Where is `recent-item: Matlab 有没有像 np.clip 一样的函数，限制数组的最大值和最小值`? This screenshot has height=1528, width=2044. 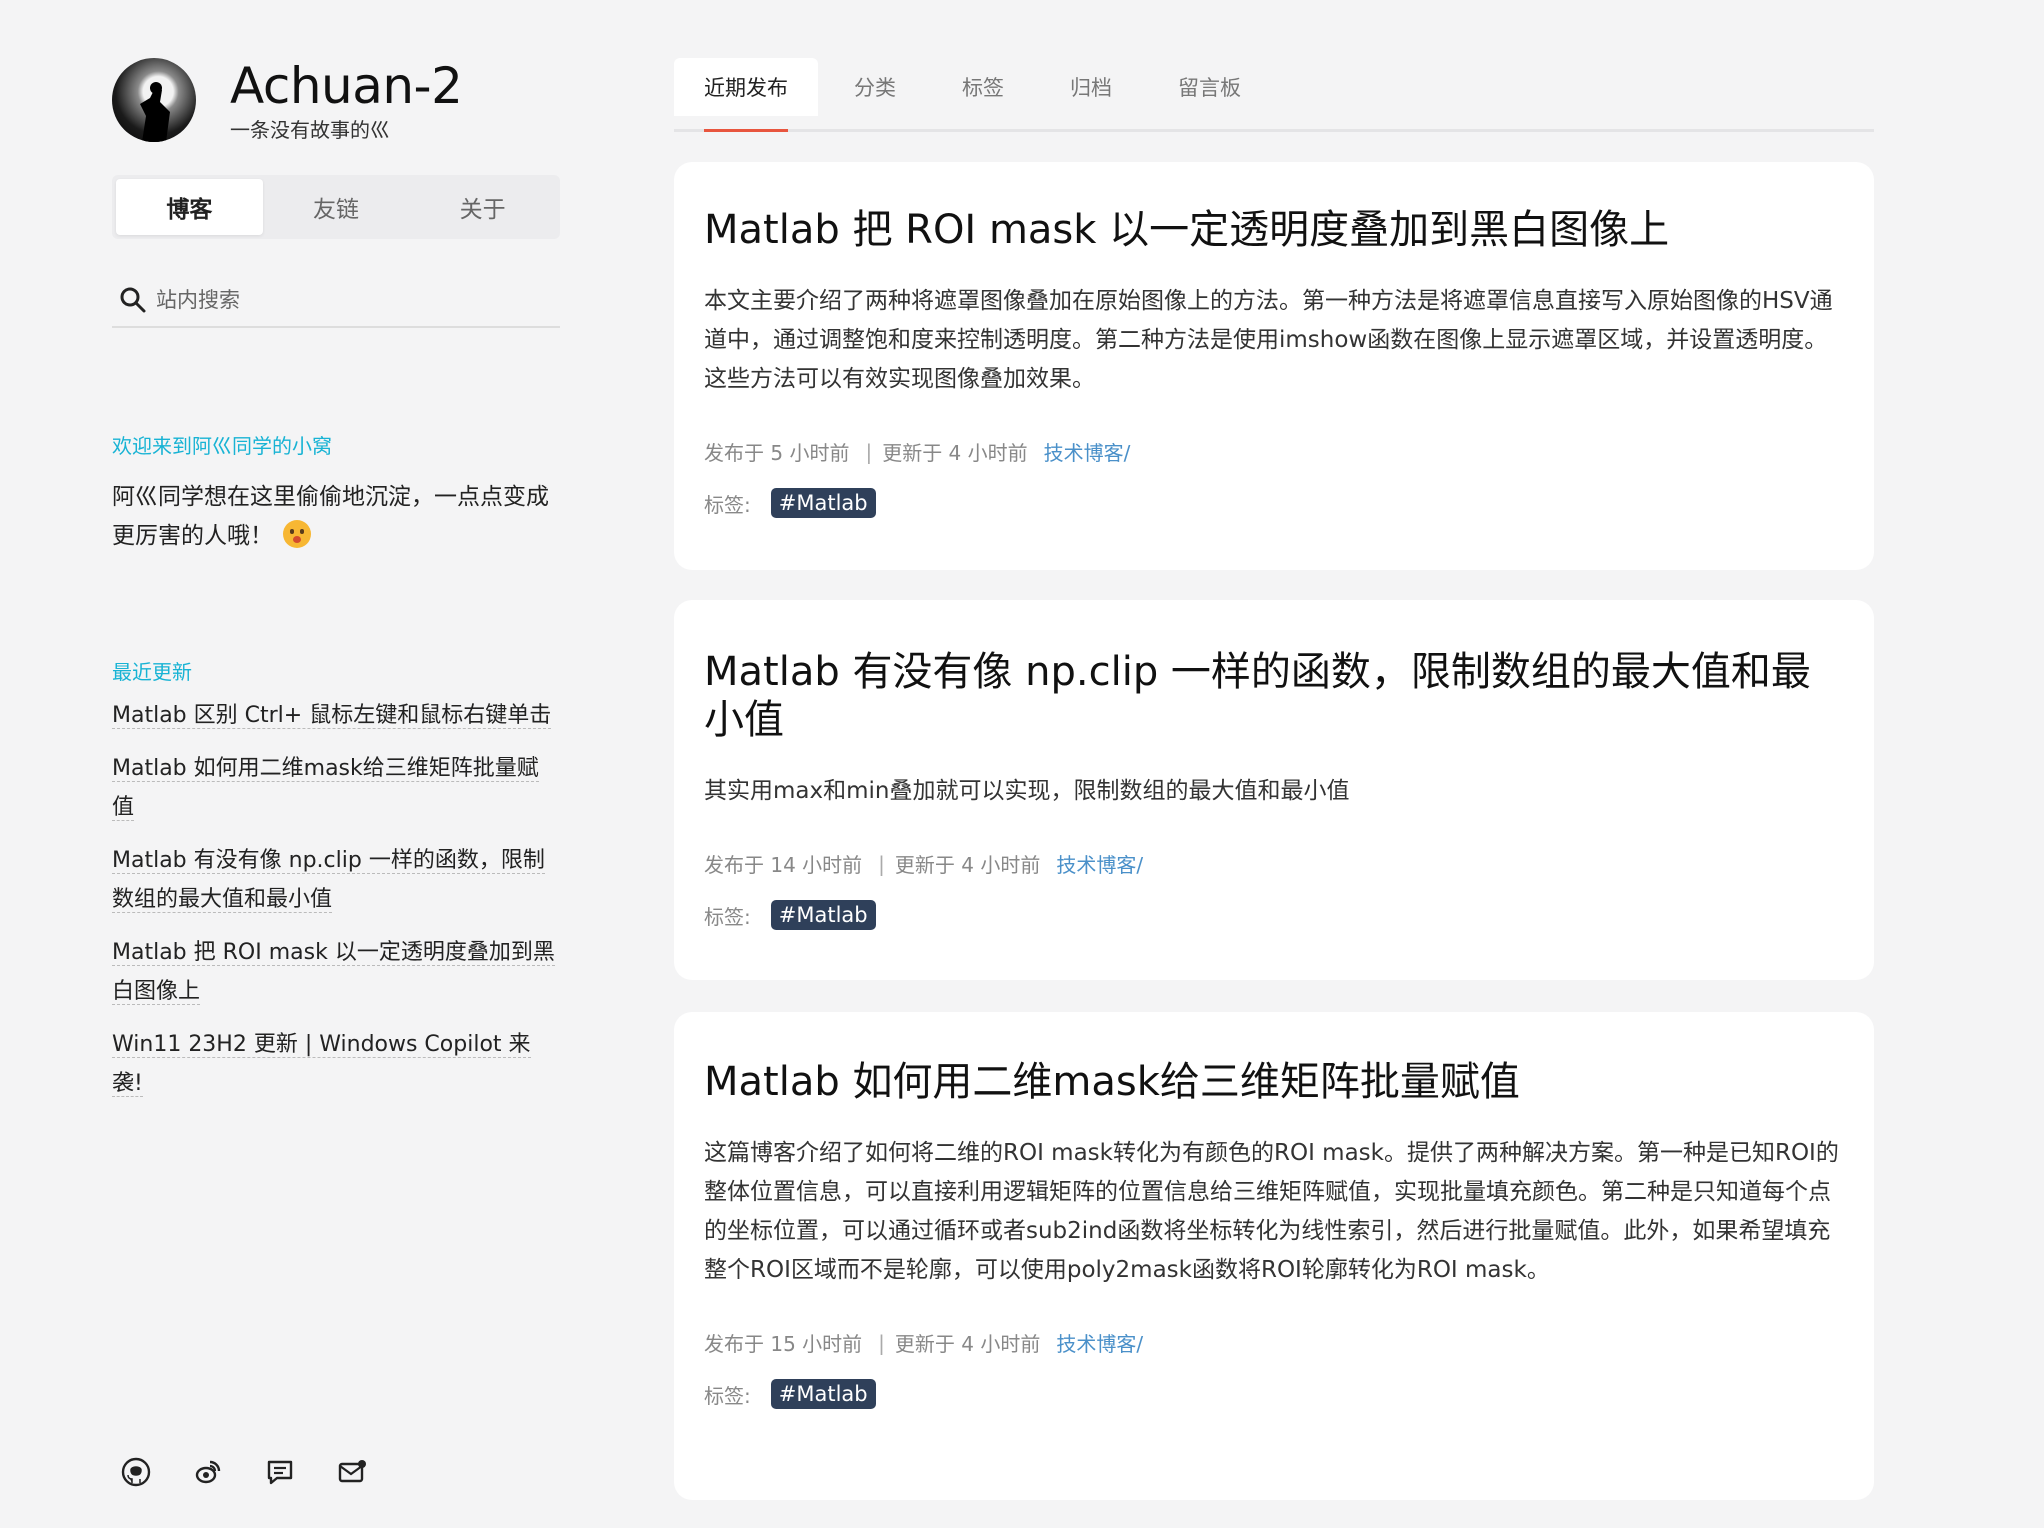 recent-item: Matlab 有没有像 np.clip 一样的函数，限制数组的最大值和最小值 is located at coordinates (336, 880).